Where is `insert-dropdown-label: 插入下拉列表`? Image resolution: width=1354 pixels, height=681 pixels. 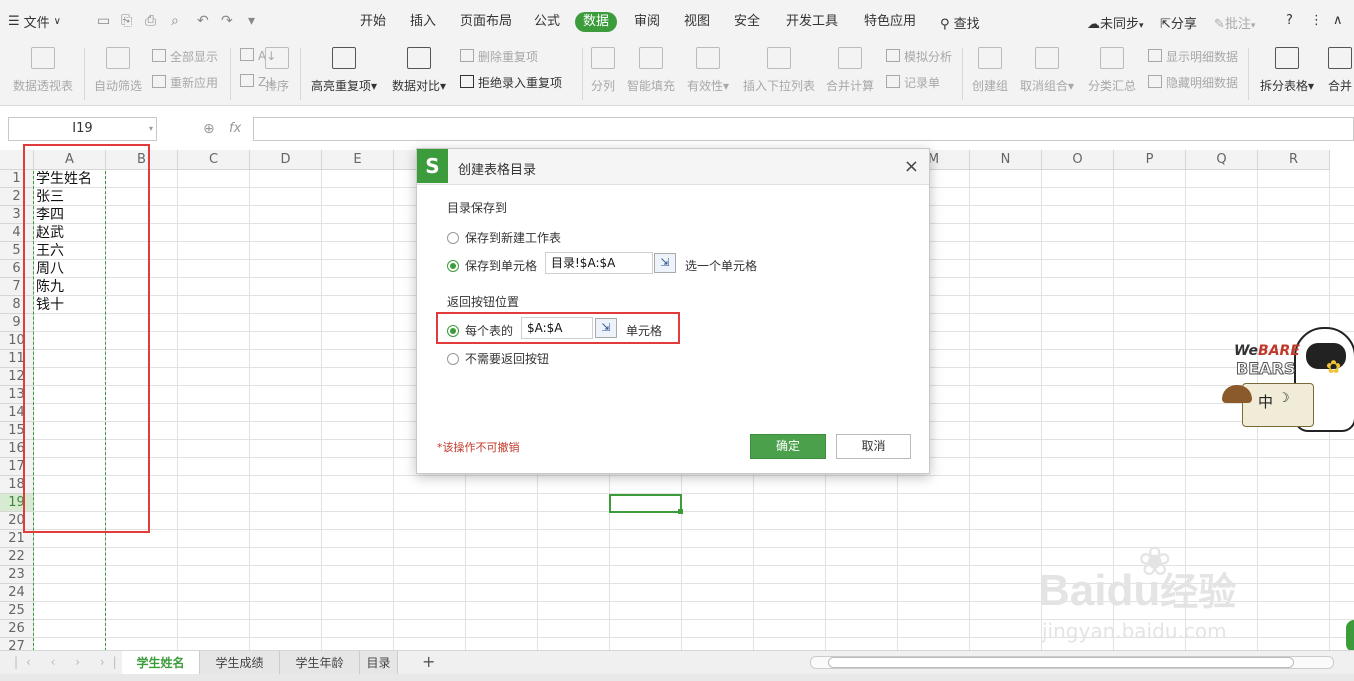
insert-dropdown-label: 插入下拉列表 is located at coordinates (778, 86).